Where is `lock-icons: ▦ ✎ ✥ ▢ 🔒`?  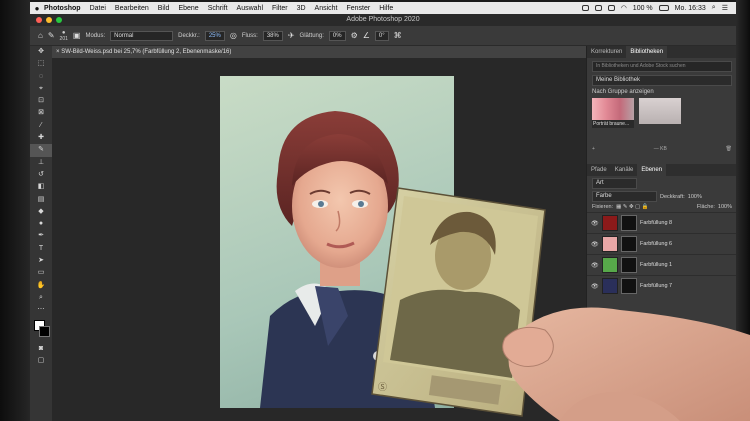 lock-icons: ▦ ✎ ✥ ▢ 🔒 is located at coordinates (632, 207).